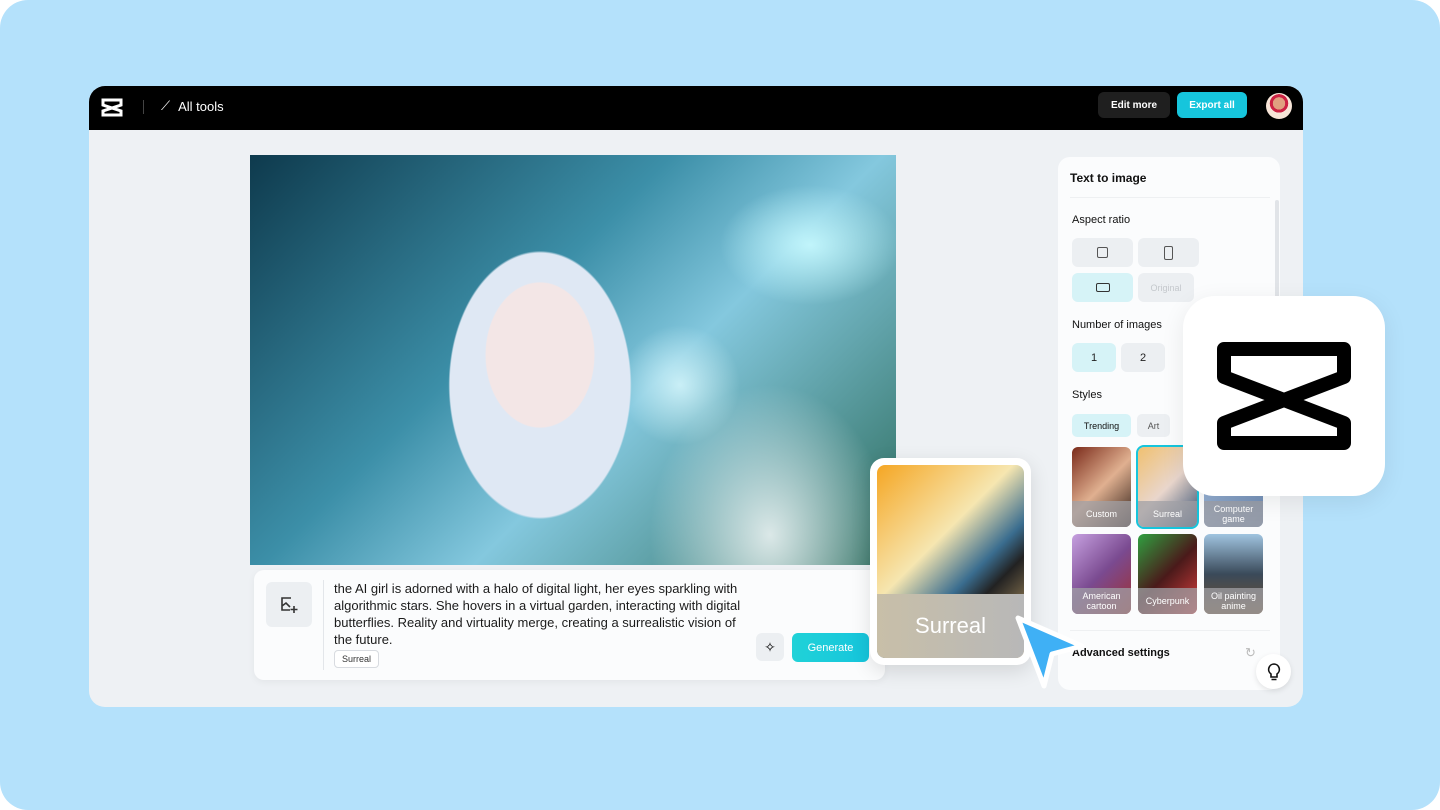  What do you see at coordinates (201, 106) in the screenshot?
I see `all-tools-label: All tools` at bounding box center [201, 106].